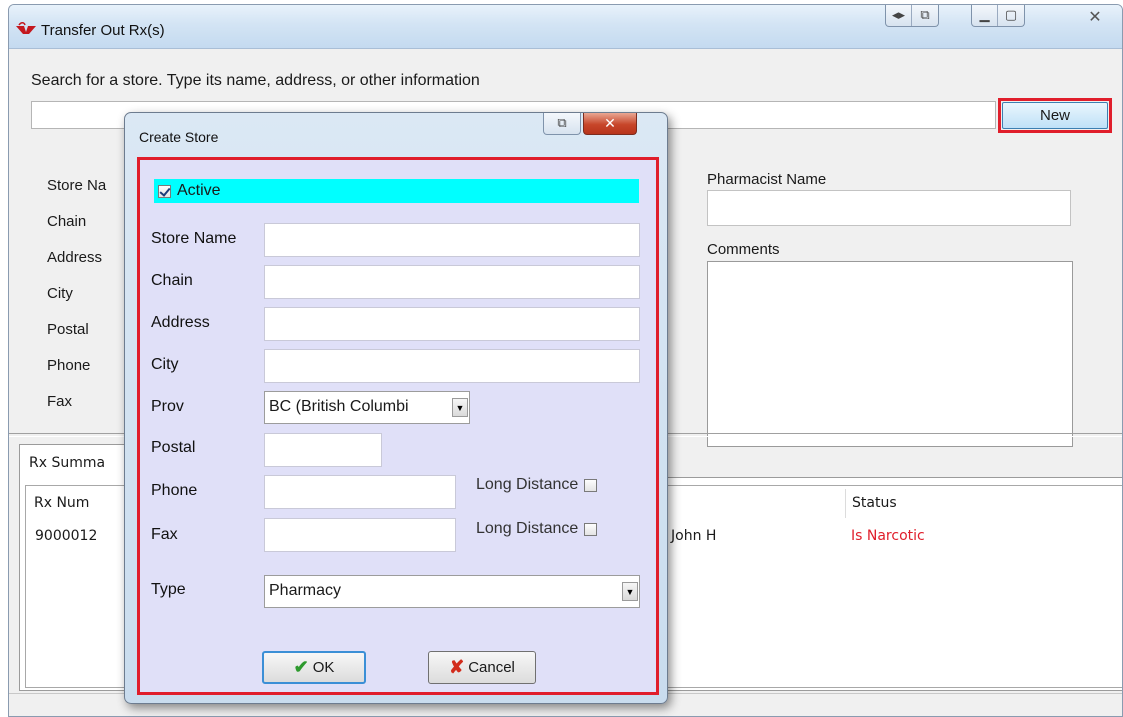 The width and height of the screenshot is (1123, 717). Describe the element at coordinates (565, 27) in the screenshot. I see `title-bar: Transfer Out Rx(s) ◂▸ ⧉ ▁ ▢ ✕` at that location.